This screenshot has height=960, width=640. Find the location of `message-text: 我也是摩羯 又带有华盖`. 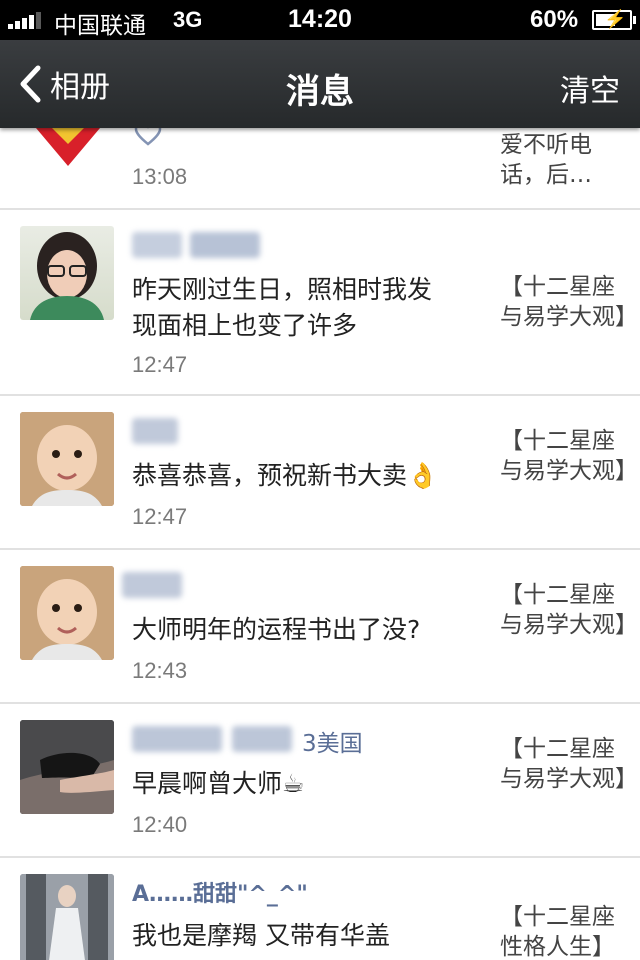

message-text: 我也是摩羯 又带有华盖 is located at coordinates (261, 935).